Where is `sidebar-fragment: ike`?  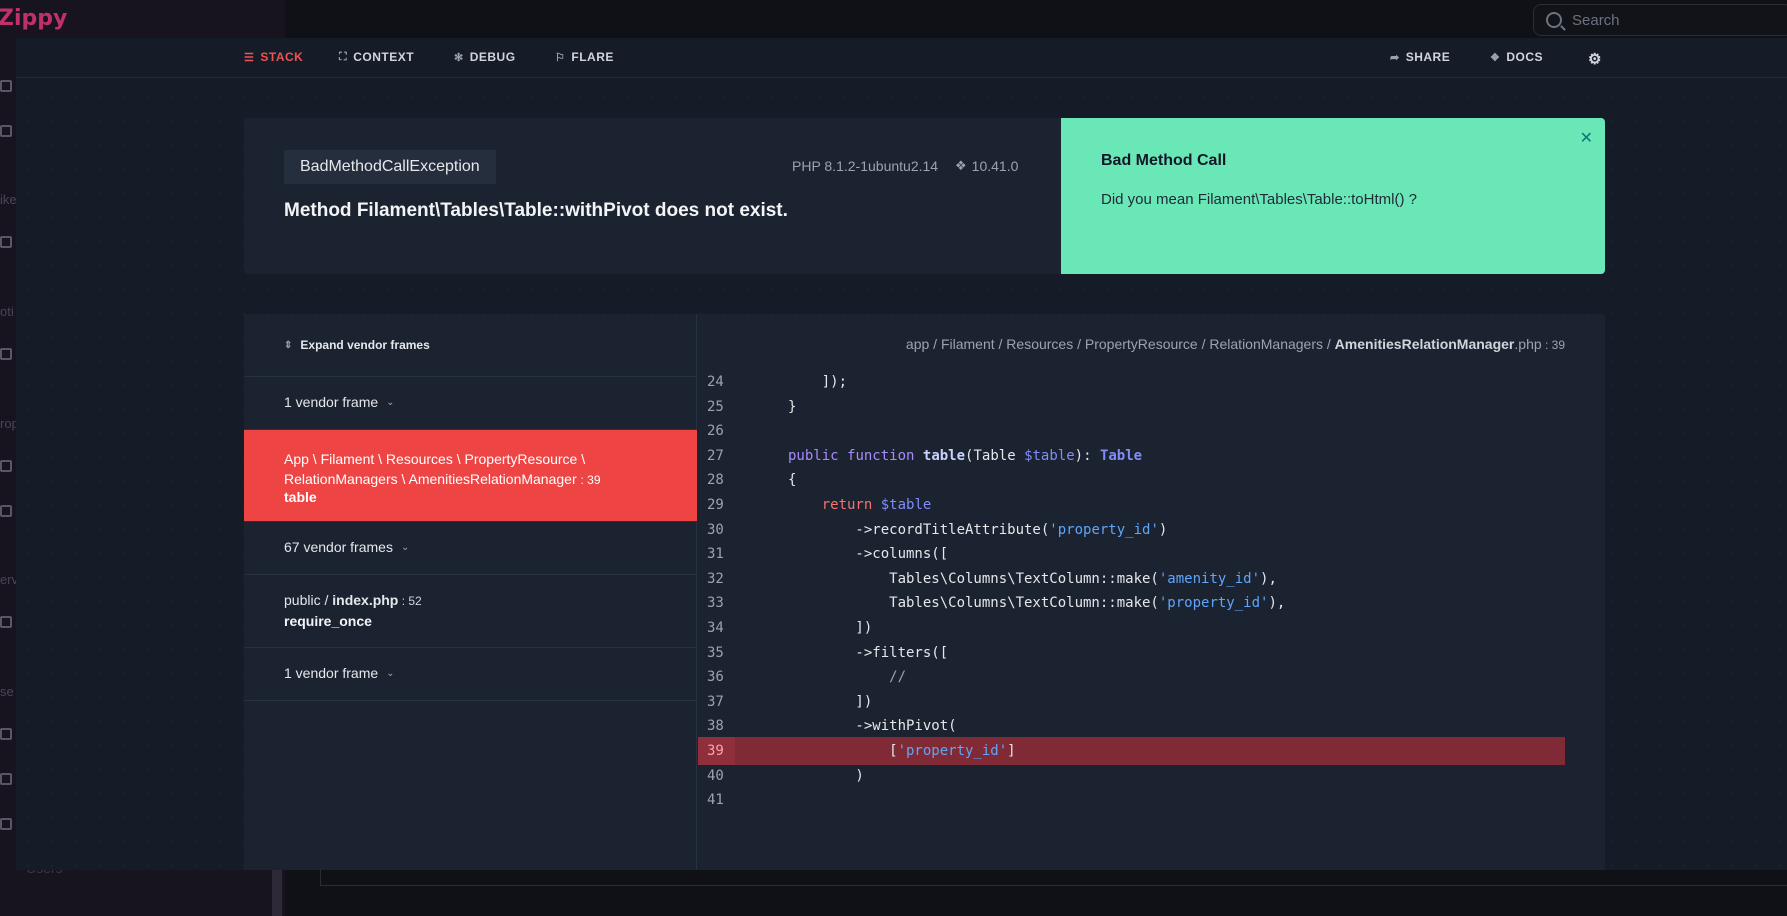
sidebar-fragment: ike is located at coordinates (8, 199).